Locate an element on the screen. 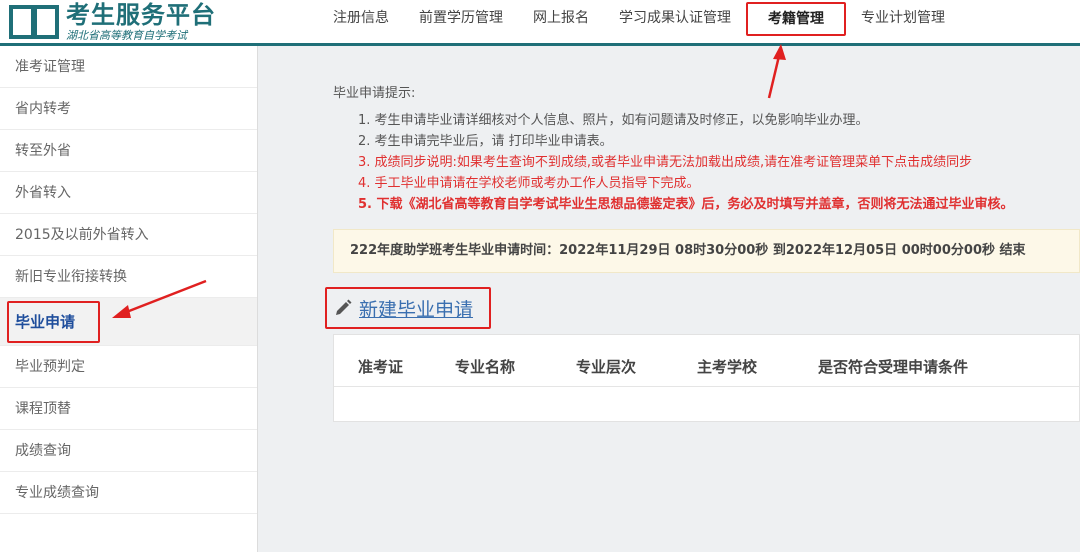  nav-item-exam-records: 考籍管理 is located at coordinates (796, 19).